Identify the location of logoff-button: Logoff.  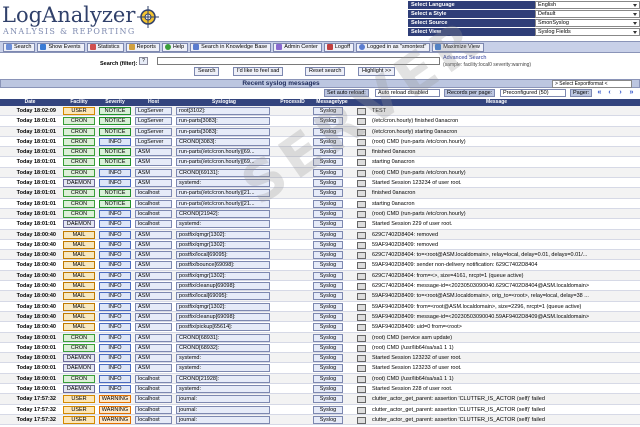
(339, 47).